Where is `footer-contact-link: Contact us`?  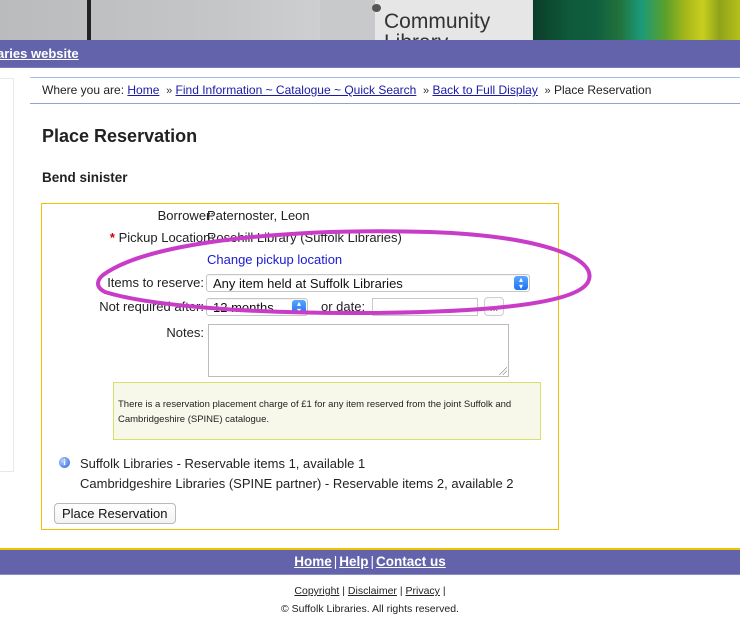
footer-contact-link: Contact us is located at coordinates (411, 561).